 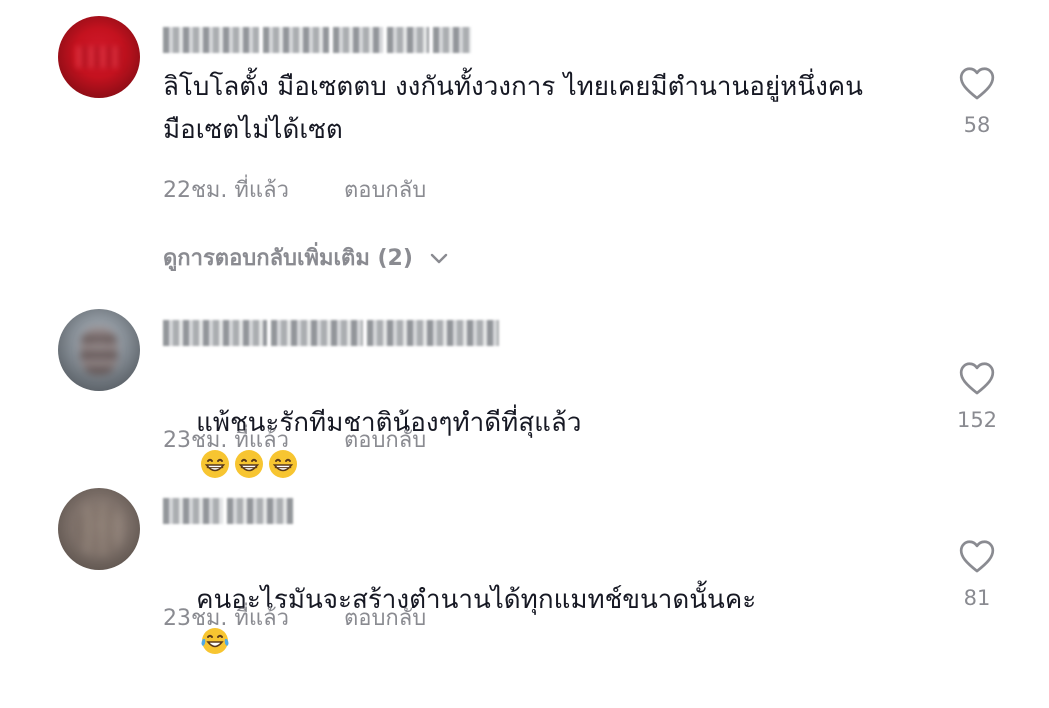 What do you see at coordinates (439, 258) in the screenshot?
I see `chevron-down-icon` at bounding box center [439, 258].